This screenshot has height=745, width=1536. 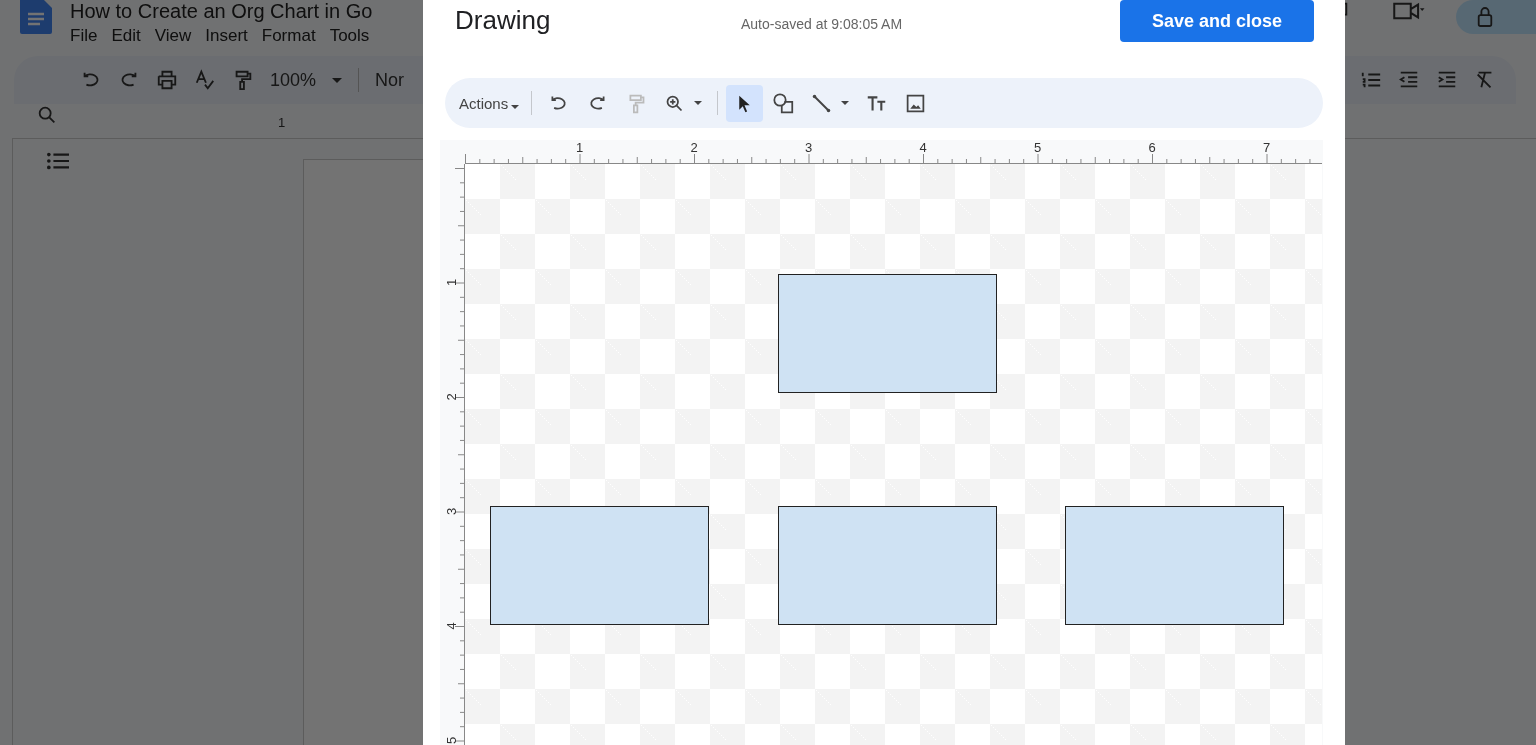 I want to click on print-icon, so click(x=167, y=80).